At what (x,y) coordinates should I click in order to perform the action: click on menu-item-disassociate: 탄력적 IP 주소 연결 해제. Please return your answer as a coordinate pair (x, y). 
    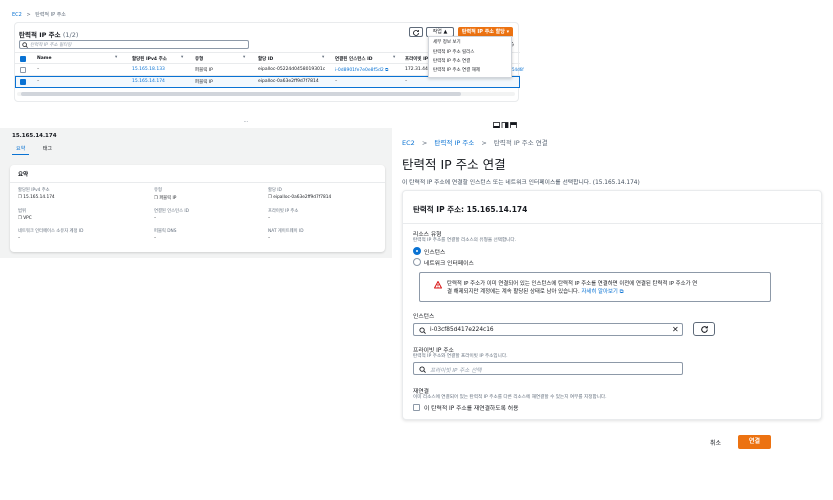
    Looking at the image, I should click on (456, 70).